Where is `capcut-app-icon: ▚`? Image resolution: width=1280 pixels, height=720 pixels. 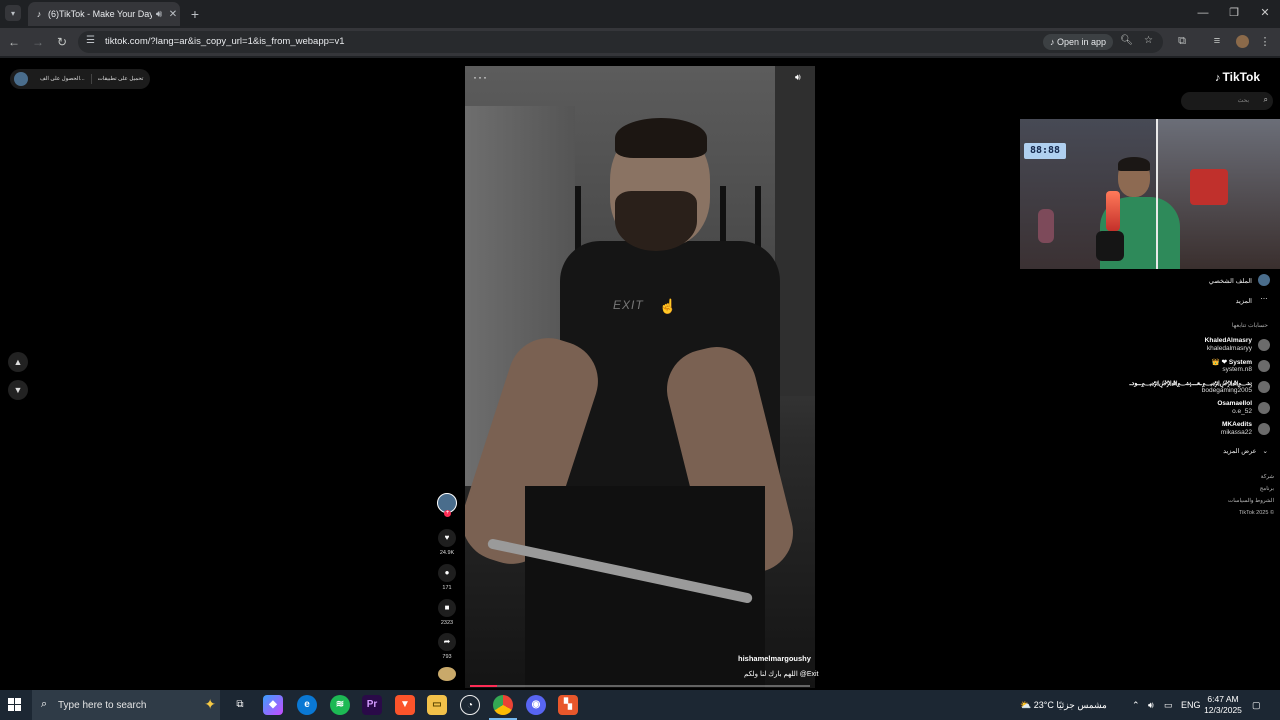 capcut-app-icon: ▚ is located at coordinates (568, 705).